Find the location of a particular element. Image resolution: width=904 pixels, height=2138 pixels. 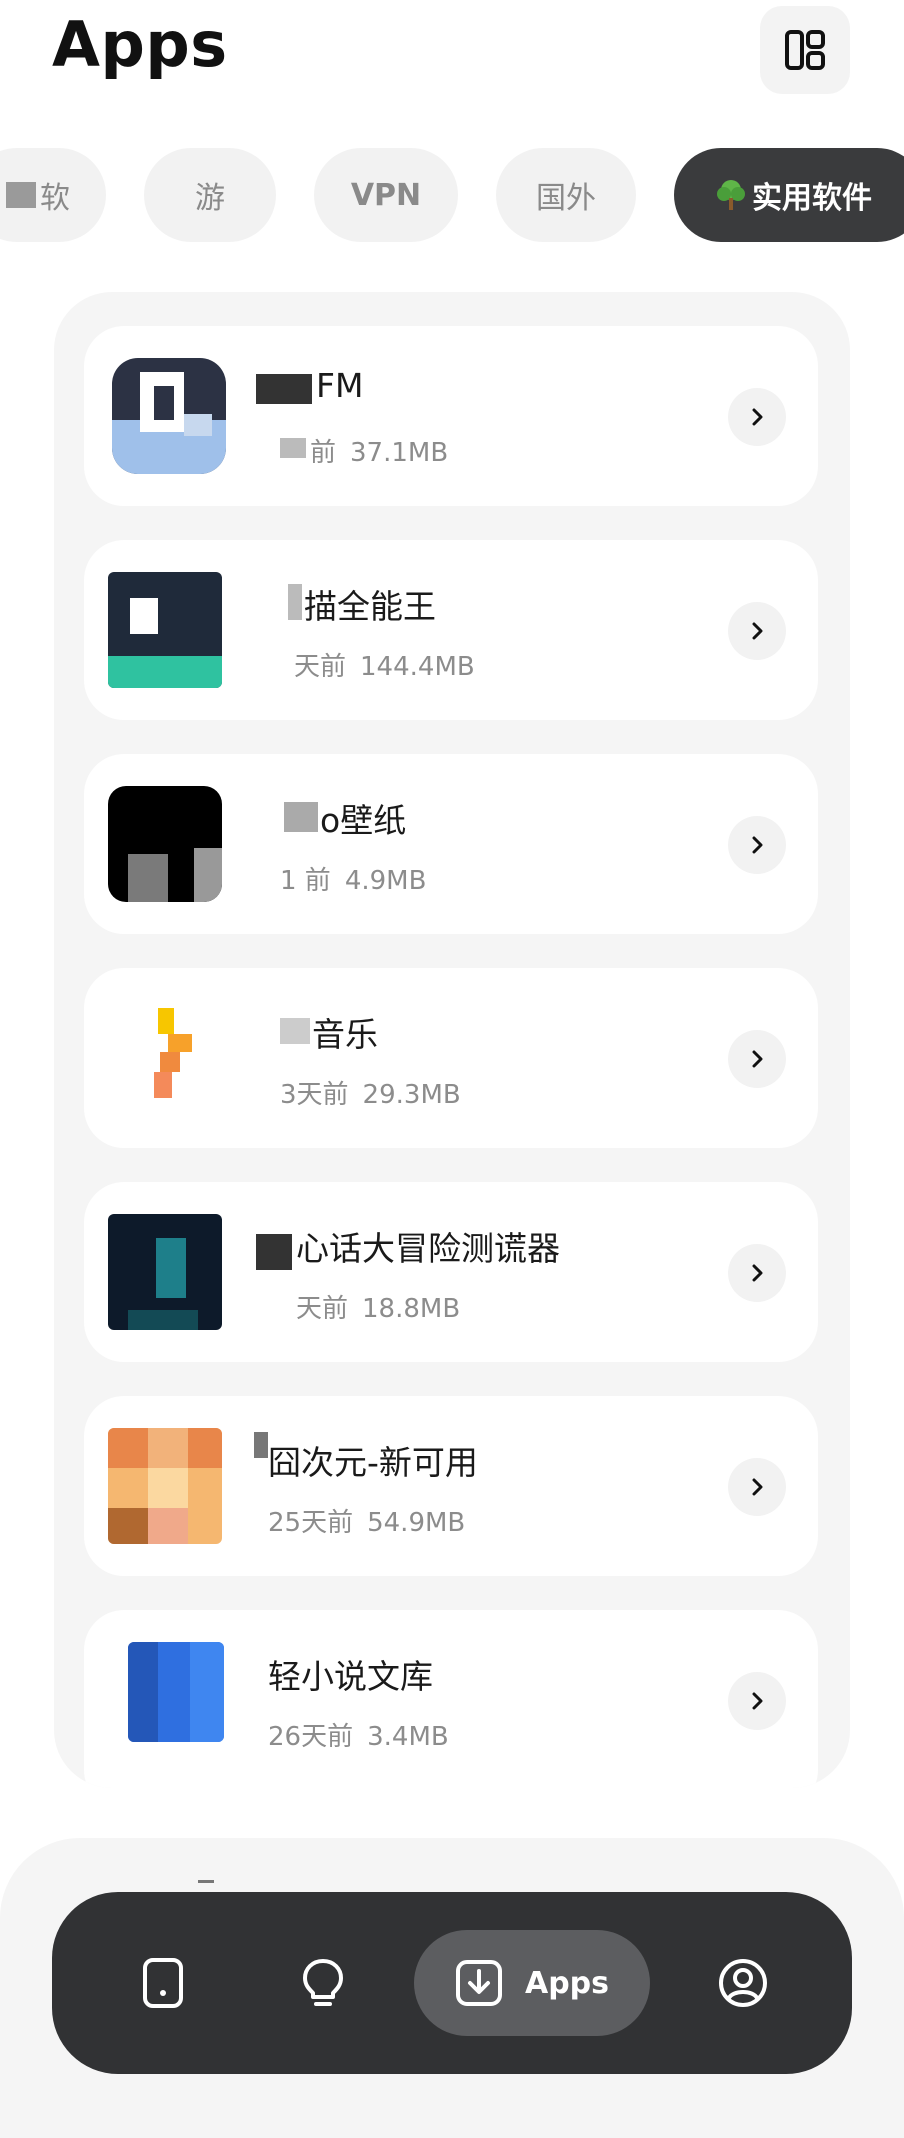

category-label: VPN is located at coordinates (386, 195).